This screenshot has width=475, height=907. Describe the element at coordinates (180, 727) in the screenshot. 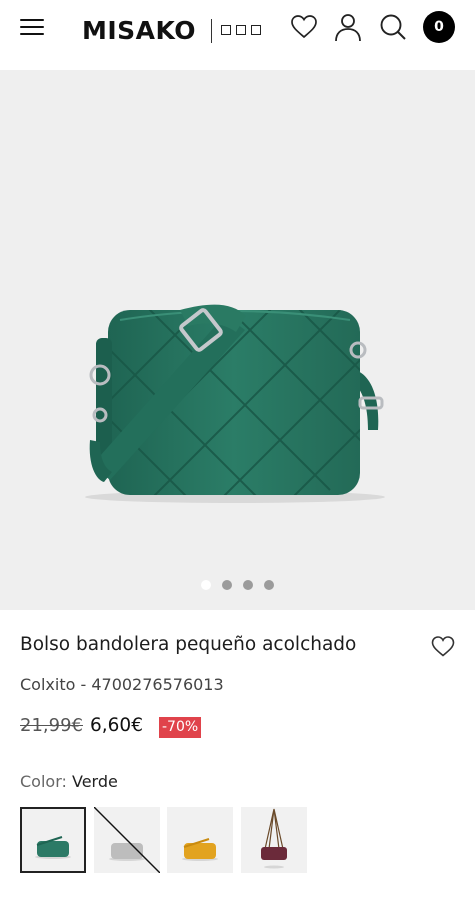

I see `discount-badge: -70%` at that location.